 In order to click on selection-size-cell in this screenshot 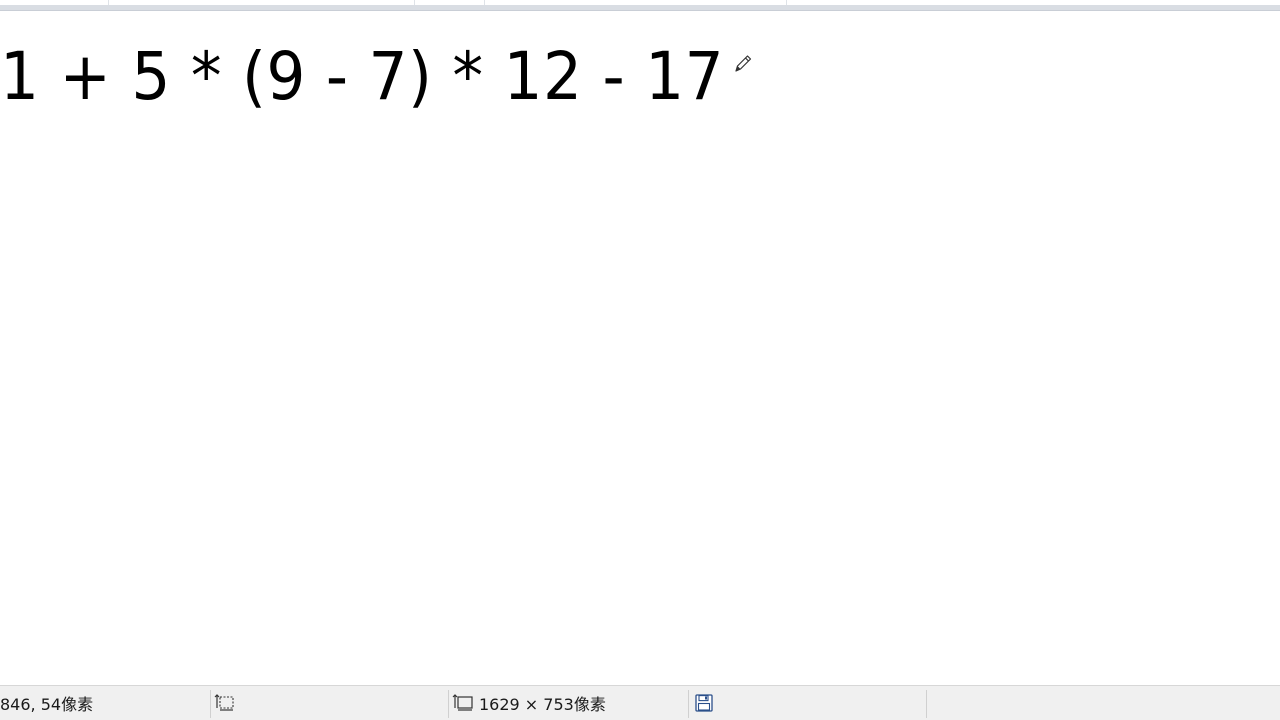, I will do `click(225, 703)`.